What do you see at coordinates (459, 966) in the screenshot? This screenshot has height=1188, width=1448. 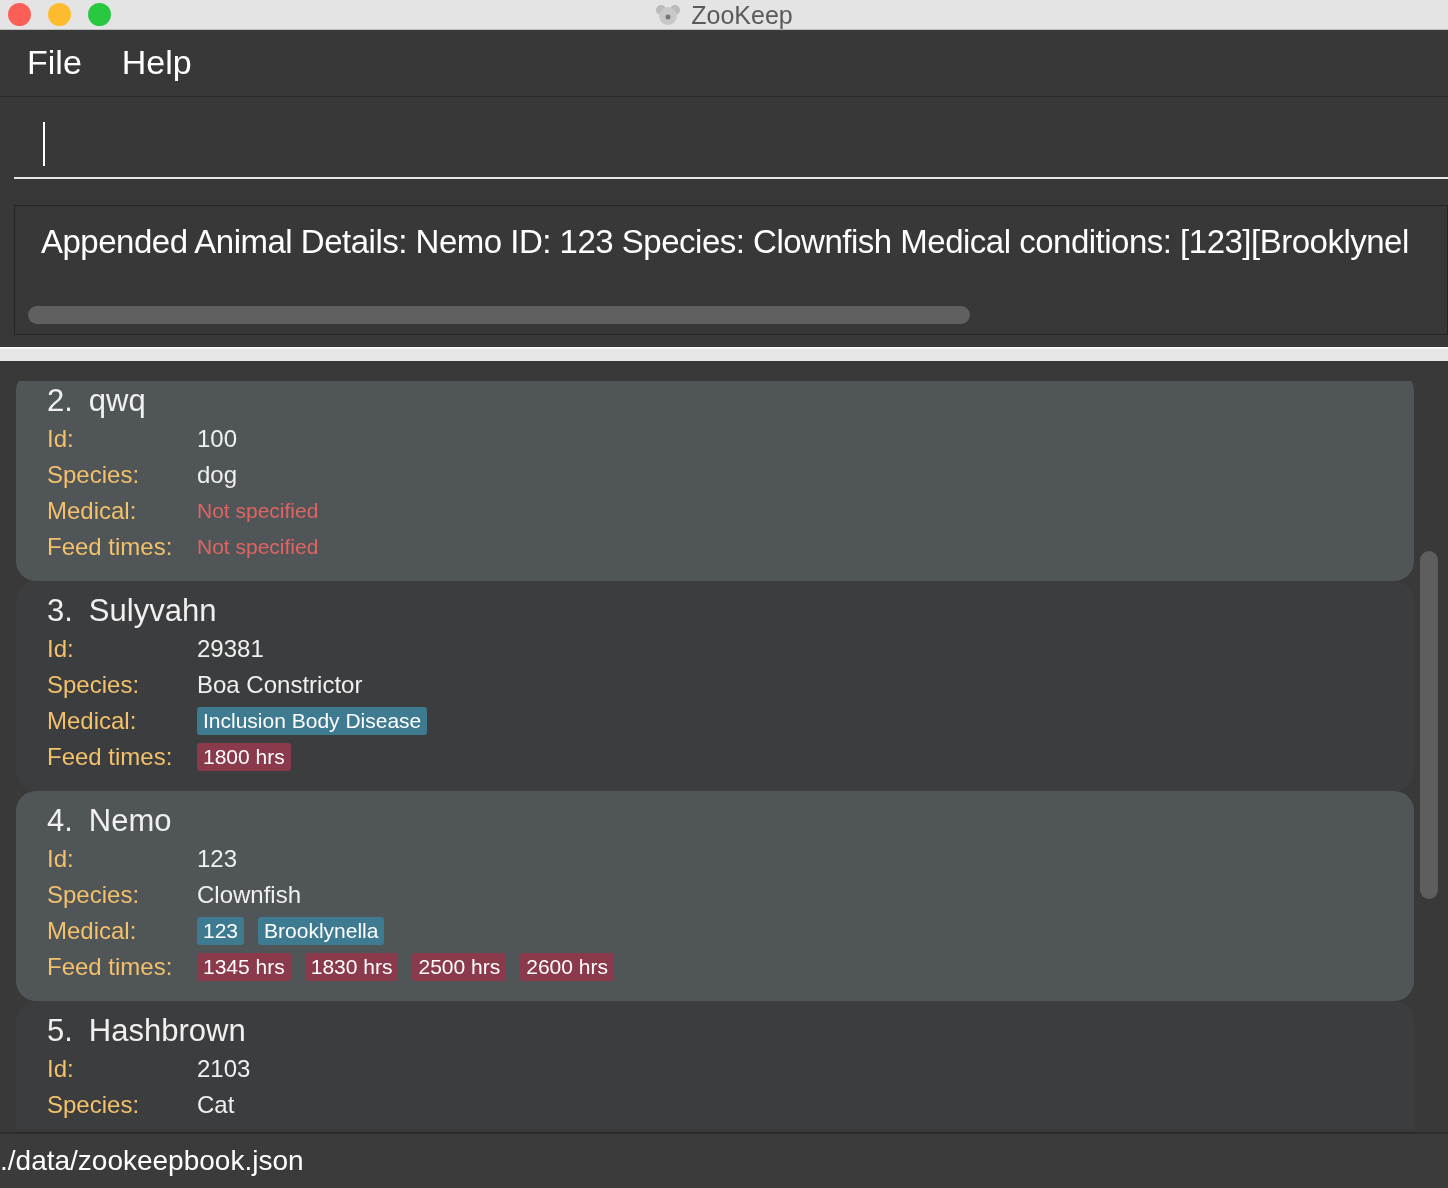 I see `feed-time-tag: 2500 hrs` at bounding box center [459, 966].